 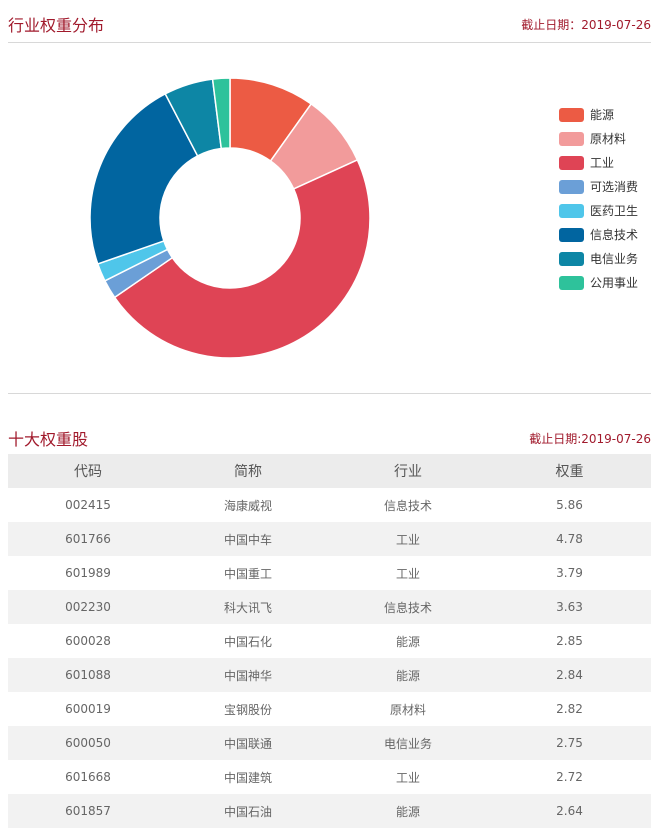 What do you see at coordinates (614, 259) in the screenshot?
I see `legend-label: 电信业务` at bounding box center [614, 259].